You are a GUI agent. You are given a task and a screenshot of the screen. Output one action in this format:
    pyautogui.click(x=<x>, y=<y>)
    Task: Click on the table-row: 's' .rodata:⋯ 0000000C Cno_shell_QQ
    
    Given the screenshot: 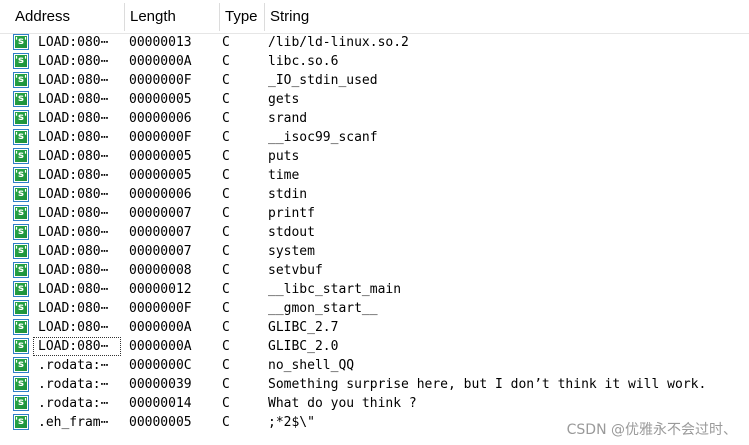 What is the action you would take?
    pyautogui.click(x=374, y=365)
    